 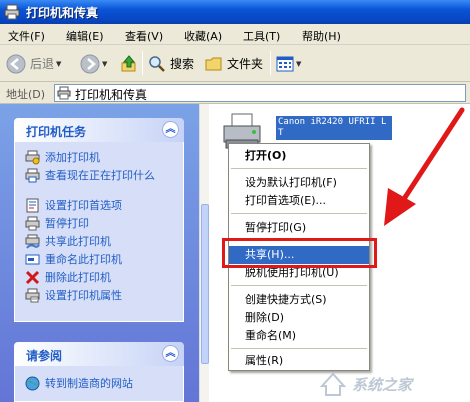 I want to click on task-label: 设置打印机属性, so click(x=83, y=295).